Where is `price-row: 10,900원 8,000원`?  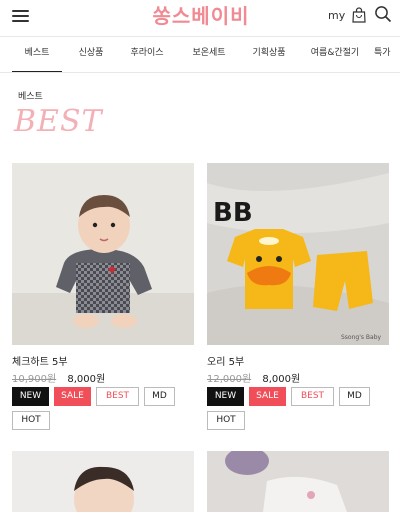
price-row: 10,900원 8,000원 is located at coordinates (58, 377).